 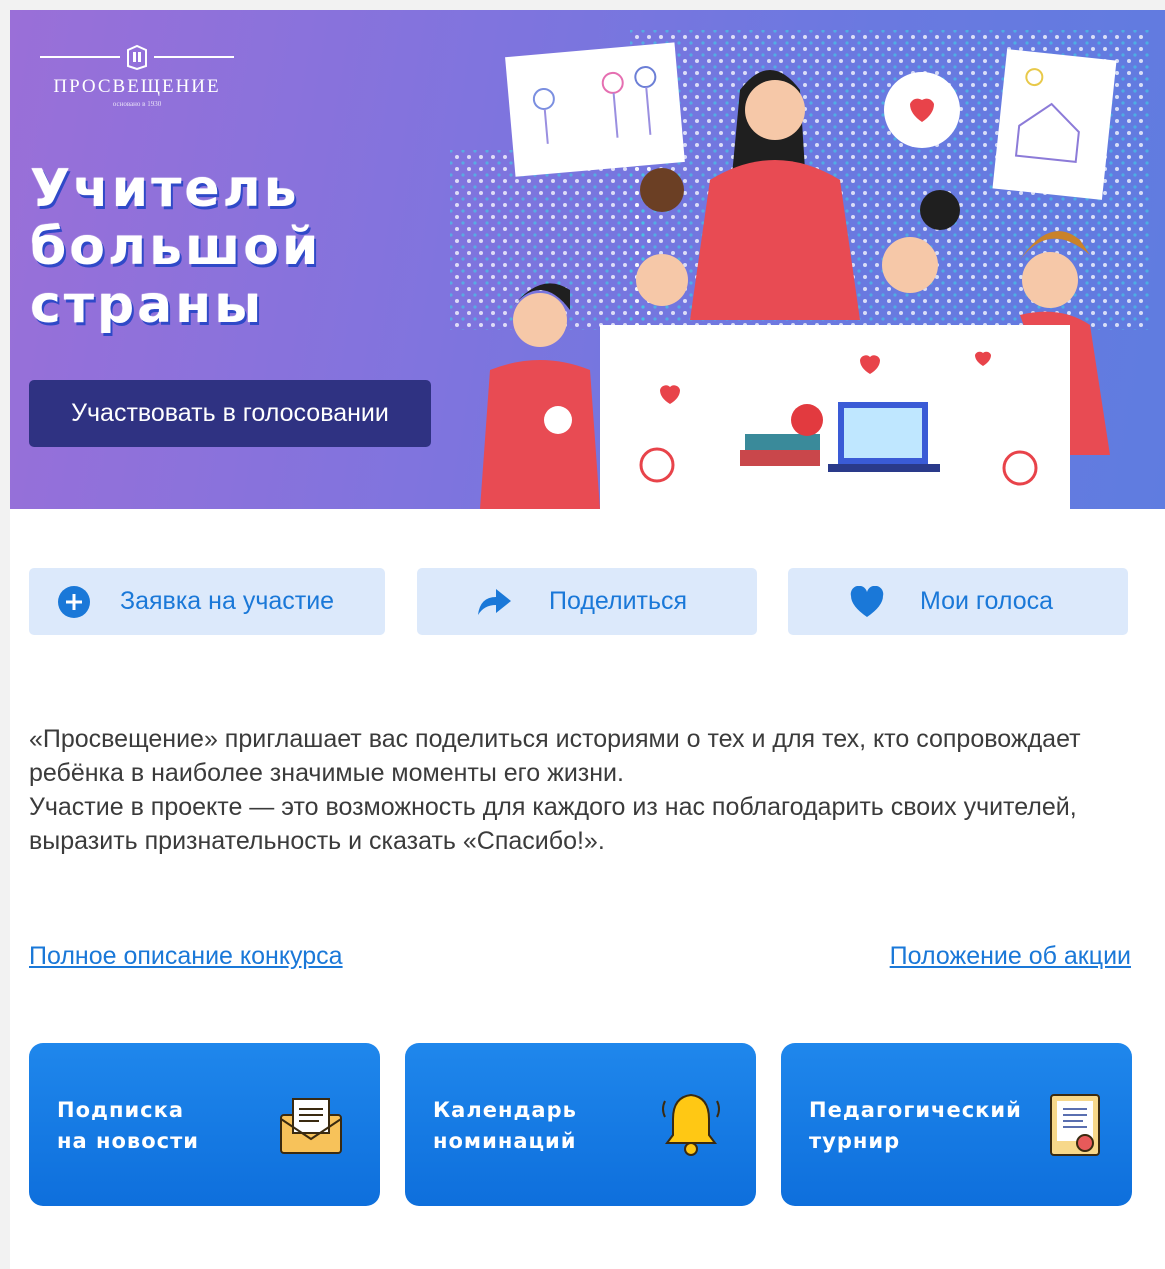 What do you see at coordinates (230, 413) in the screenshot?
I see `vote-button: Участвовать в голосовании` at bounding box center [230, 413].